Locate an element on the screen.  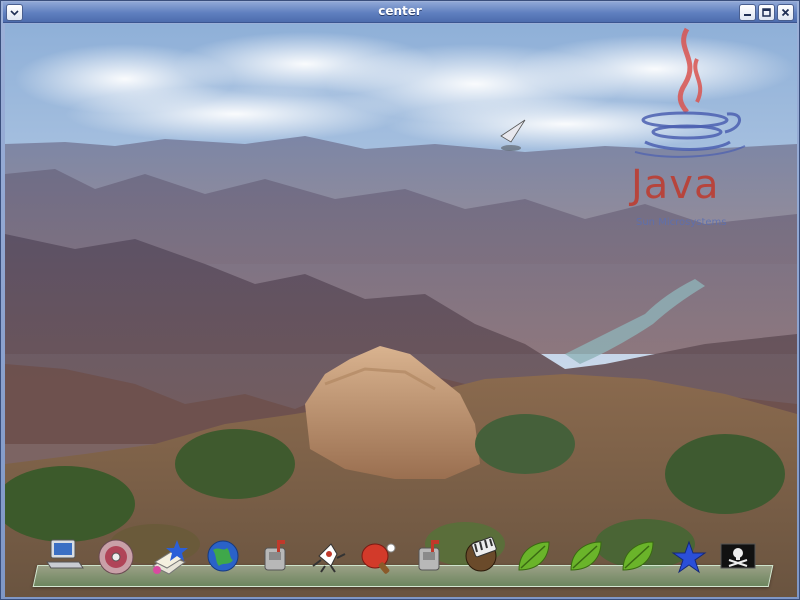
title-bar: center is located at coordinates (400, 12).